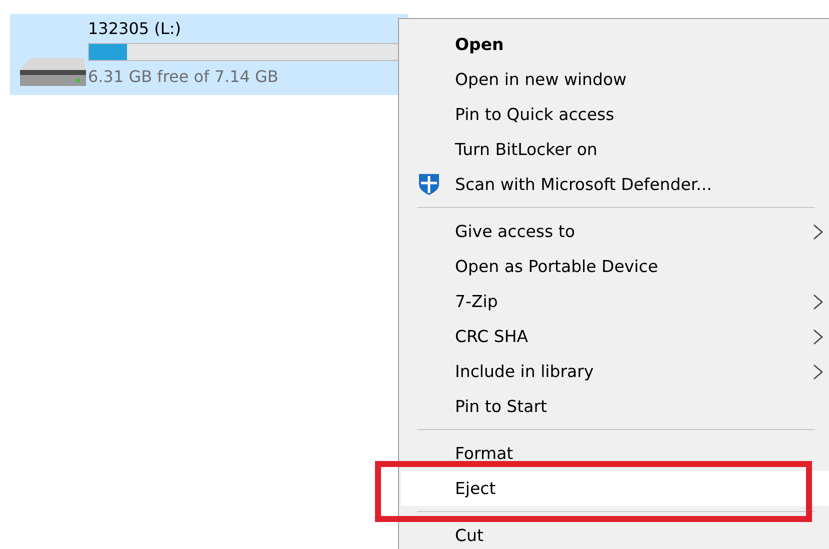 The width and height of the screenshot is (829, 549). Describe the element at coordinates (209, 54) in the screenshot. I see `drive-tile: 132305 (L:) 6.31 GB free of 7.14 GB` at that location.